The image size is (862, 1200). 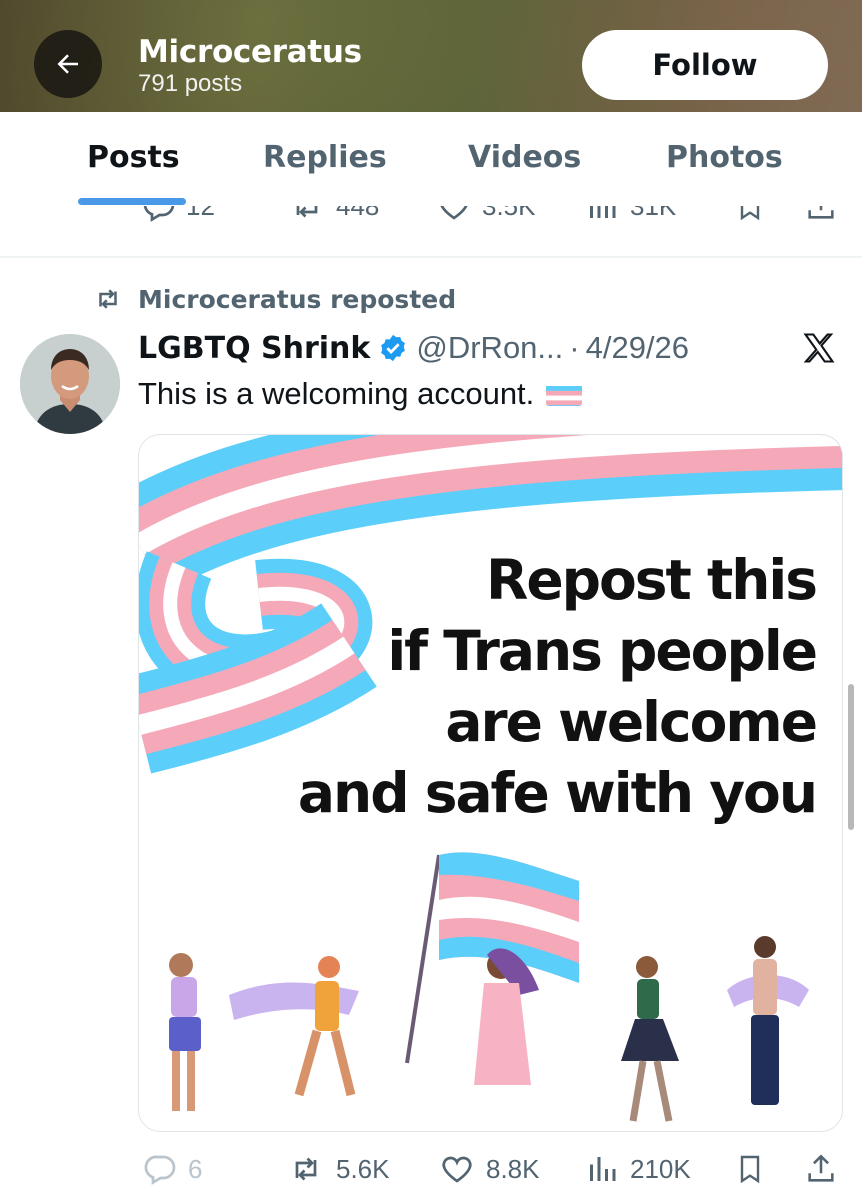 What do you see at coordinates (195, 1168) in the screenshot?
I see `reply-count: 6` at bounding box center [195, 1168].